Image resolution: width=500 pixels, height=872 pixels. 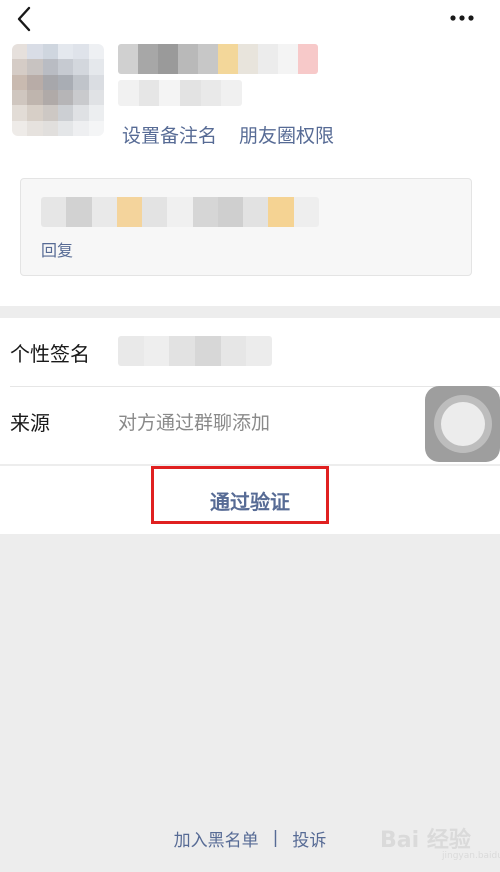 I want to click on watermark-brand: Bai 经验, so click(x=425, y=840).